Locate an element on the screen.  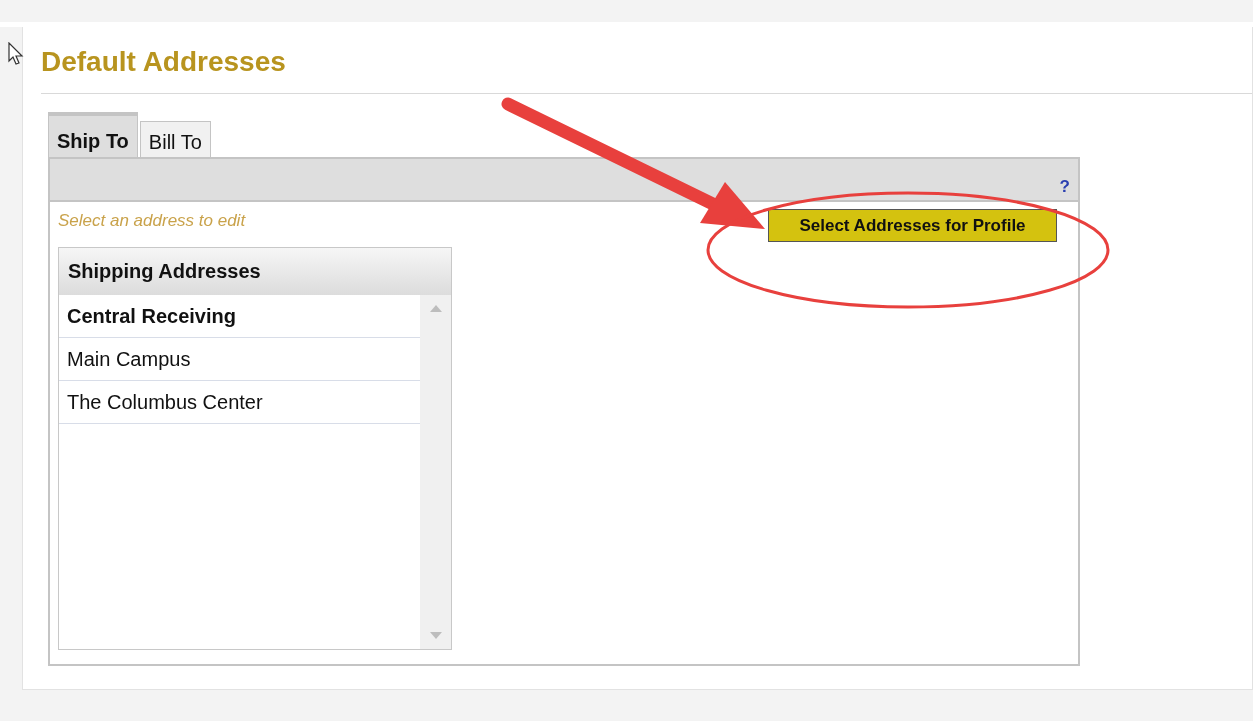
hint-text: Select an address to edit is located at coordinates (152, 221).